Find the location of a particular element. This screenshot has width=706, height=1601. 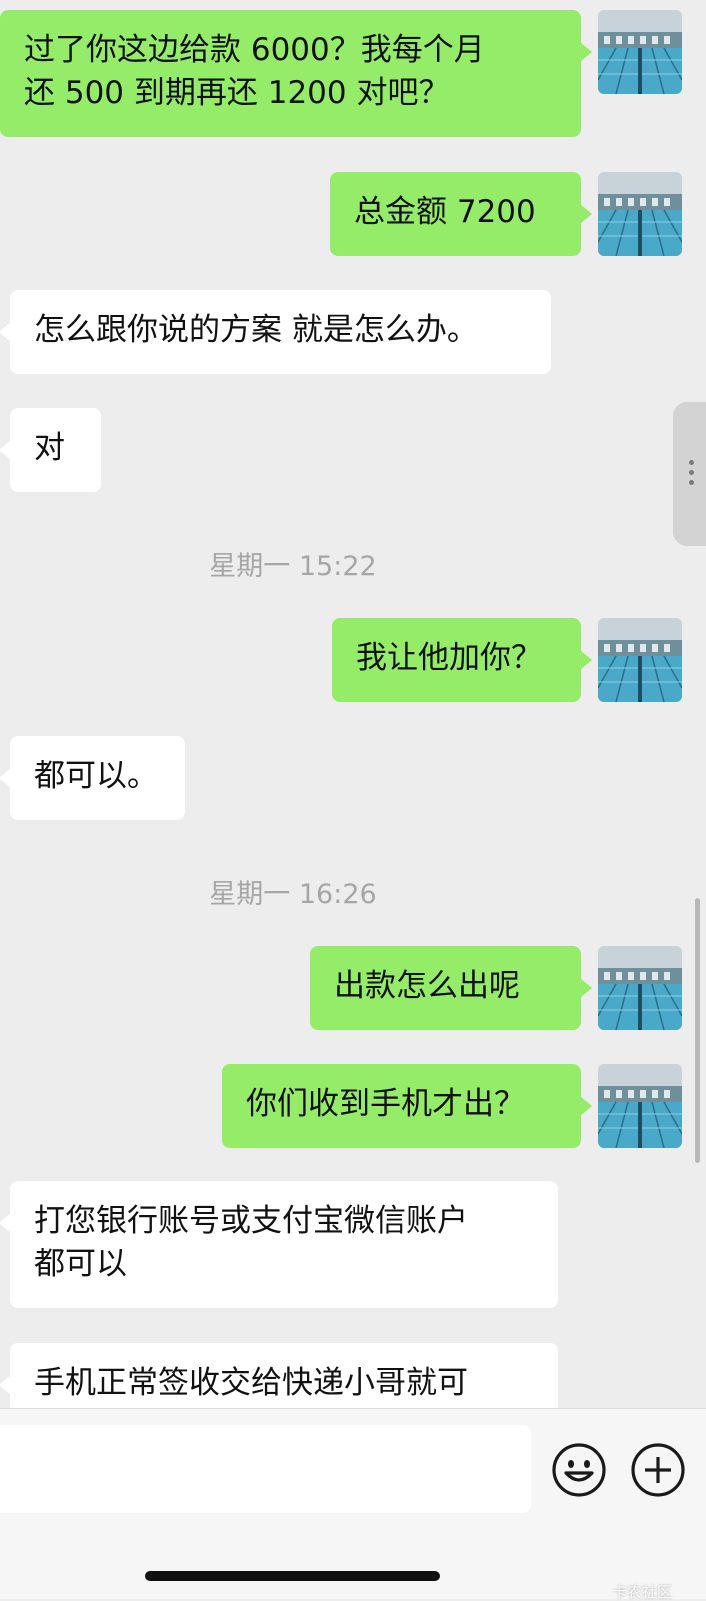

message-text-line: 你们收到手机才出？ is located at coordinates (385, 1104).